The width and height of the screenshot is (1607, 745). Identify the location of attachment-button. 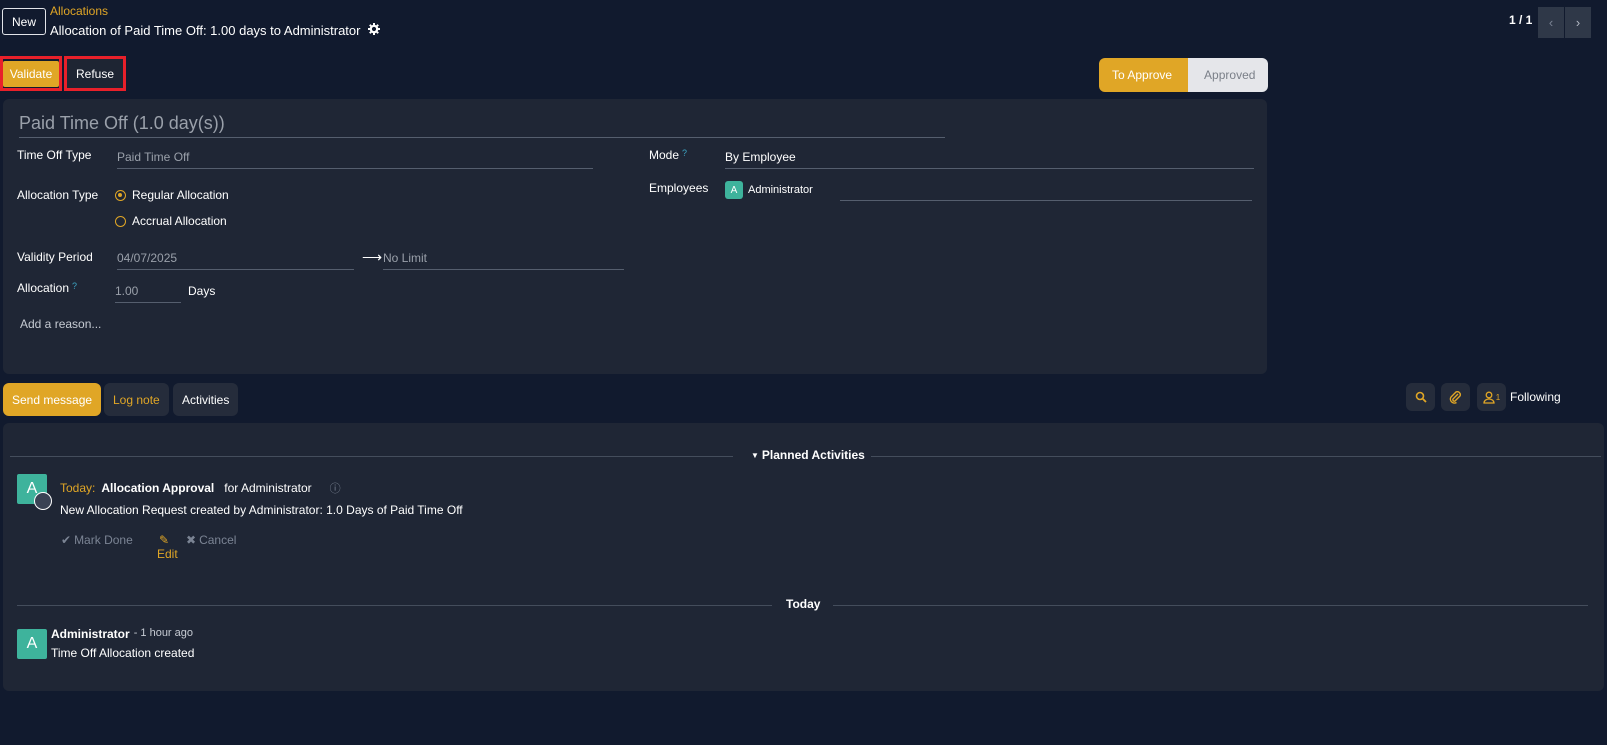
(1455, 397).